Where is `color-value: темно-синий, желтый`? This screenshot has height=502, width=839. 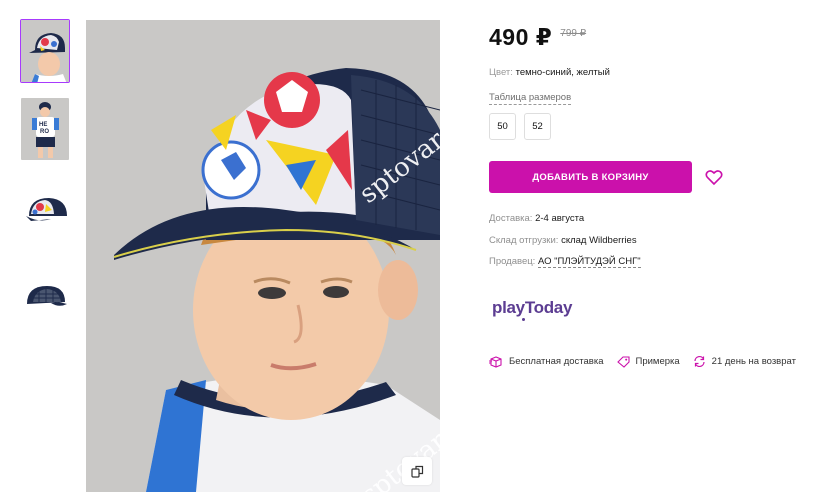
color-value: темно-синий, желтый is located at coordinates (562, 72).